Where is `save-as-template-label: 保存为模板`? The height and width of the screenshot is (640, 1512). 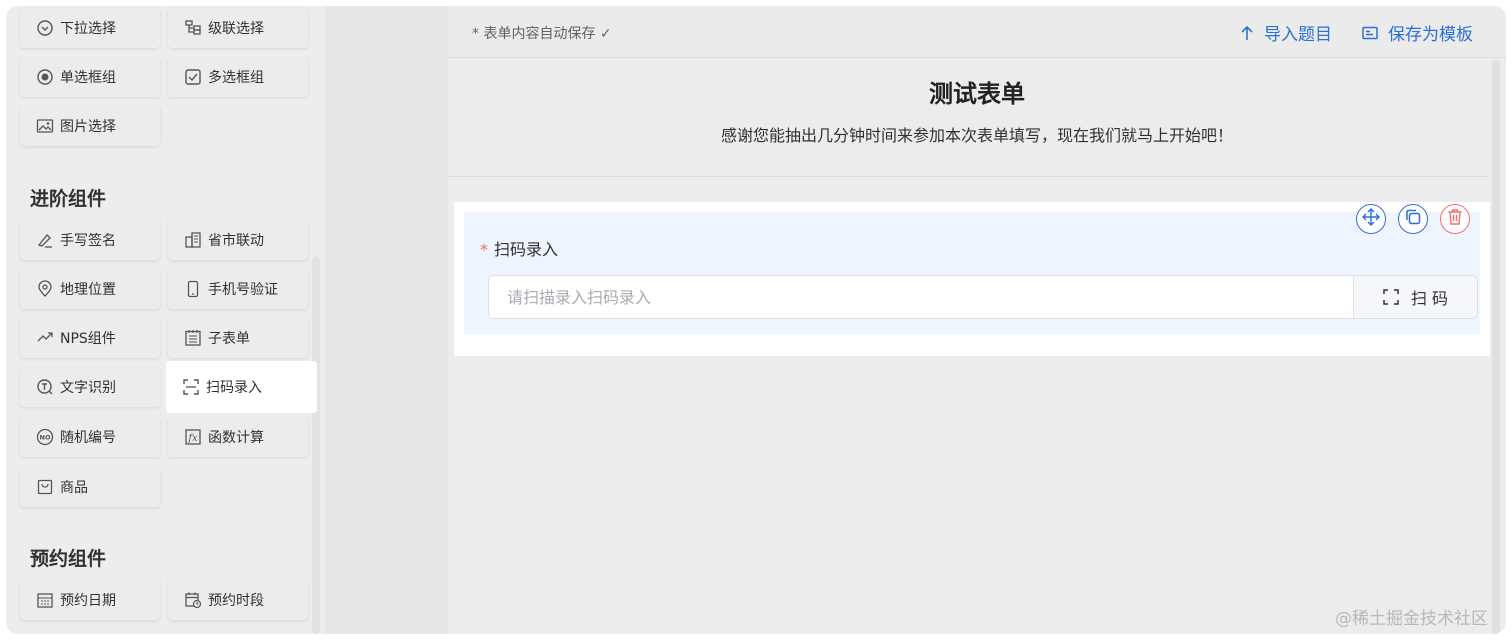
save-as-template-label: 保存为模板 is located at coordinates (1430, 35).